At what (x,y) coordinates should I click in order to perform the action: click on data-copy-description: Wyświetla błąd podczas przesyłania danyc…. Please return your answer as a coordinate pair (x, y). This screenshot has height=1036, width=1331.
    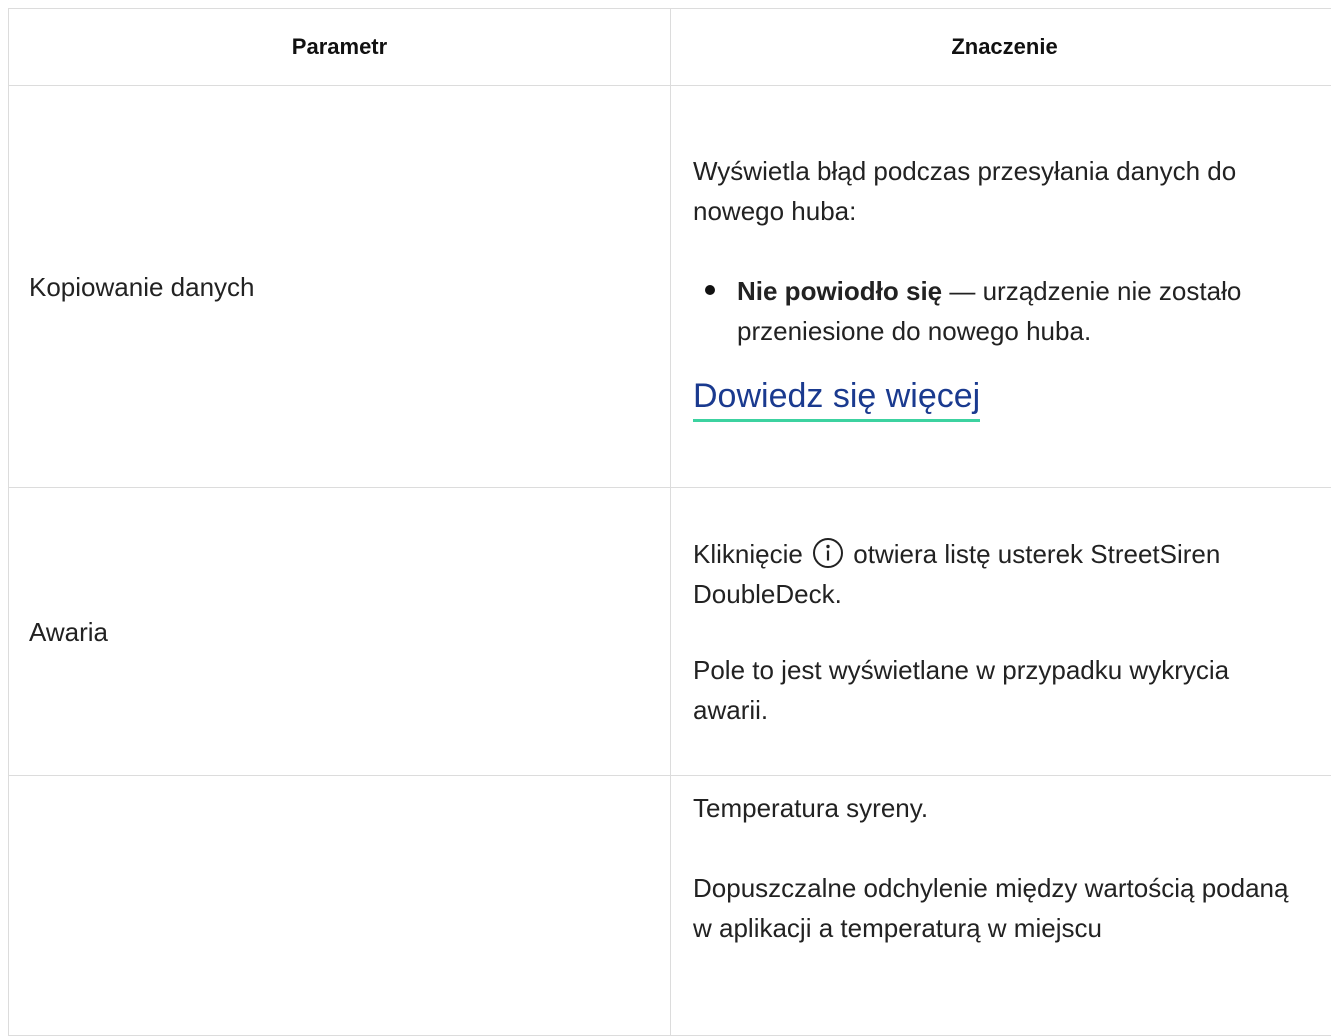
    Looking at the image, I should click on (995, 191).